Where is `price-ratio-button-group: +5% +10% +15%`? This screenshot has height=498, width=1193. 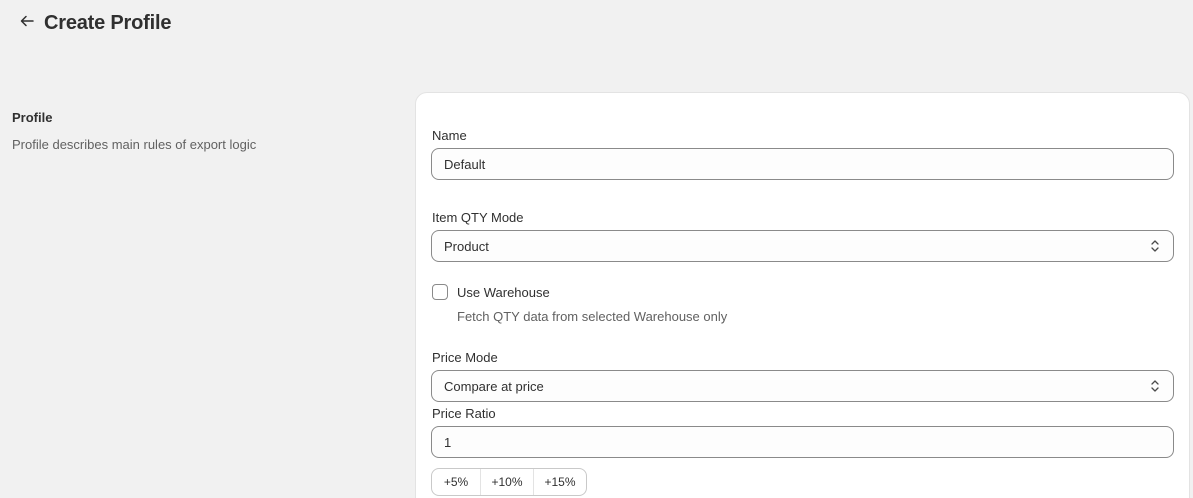
price-ratio-button-group: +5% +10% +15% is located at coordinates (509, 482).